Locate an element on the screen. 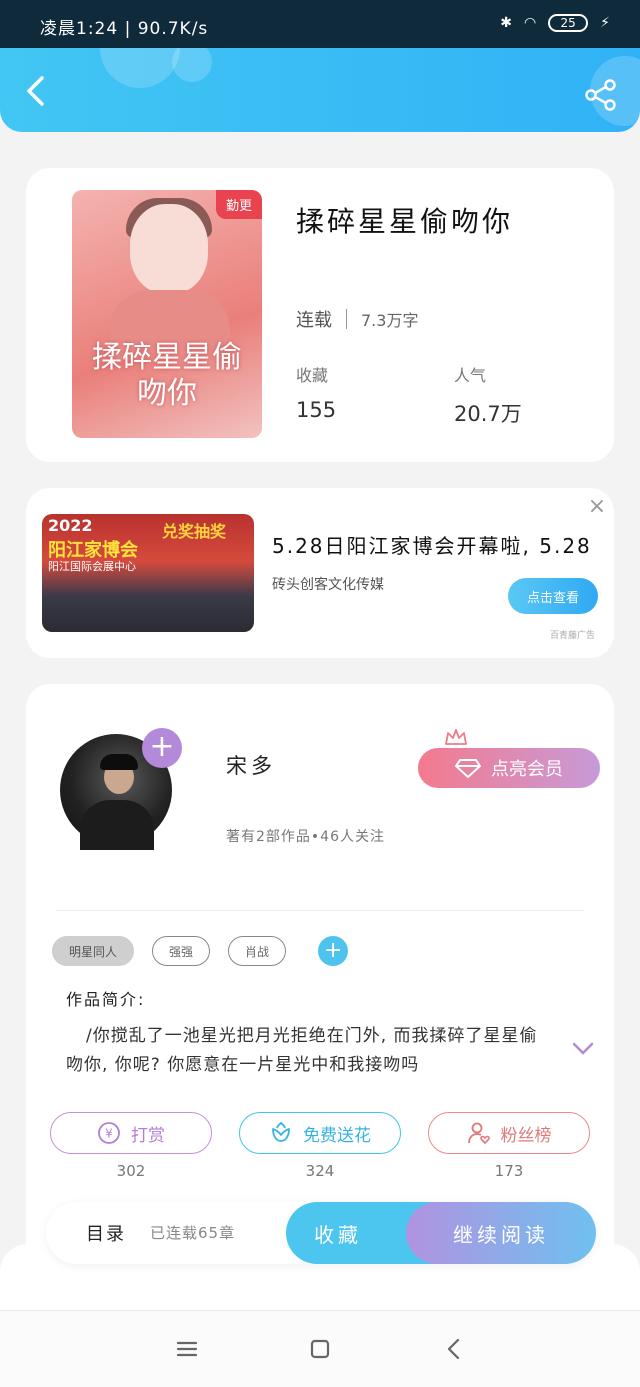 This screenshot has height=1387, width=640. ad-image-subtitle: 阳江国际会展中心 is located at coordinates (92, 566).